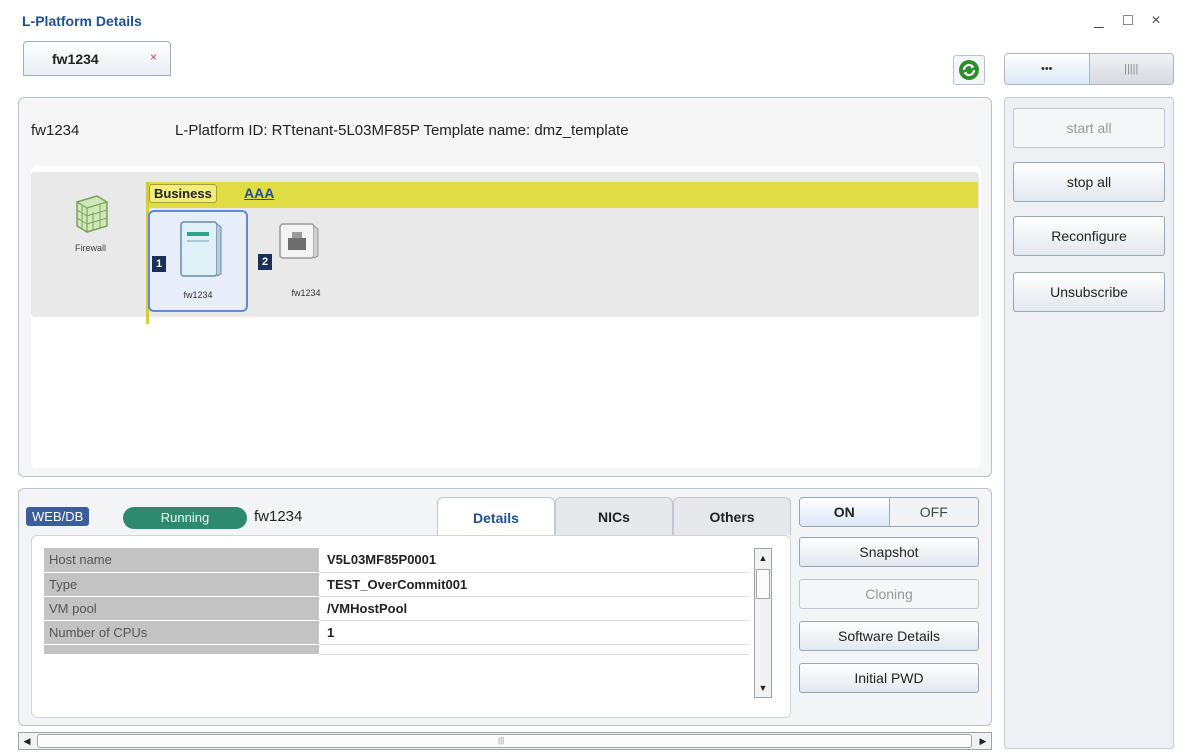 This screenshot has height=755, width=1185. I want to click on scroll-thumb, so click(763, 584).